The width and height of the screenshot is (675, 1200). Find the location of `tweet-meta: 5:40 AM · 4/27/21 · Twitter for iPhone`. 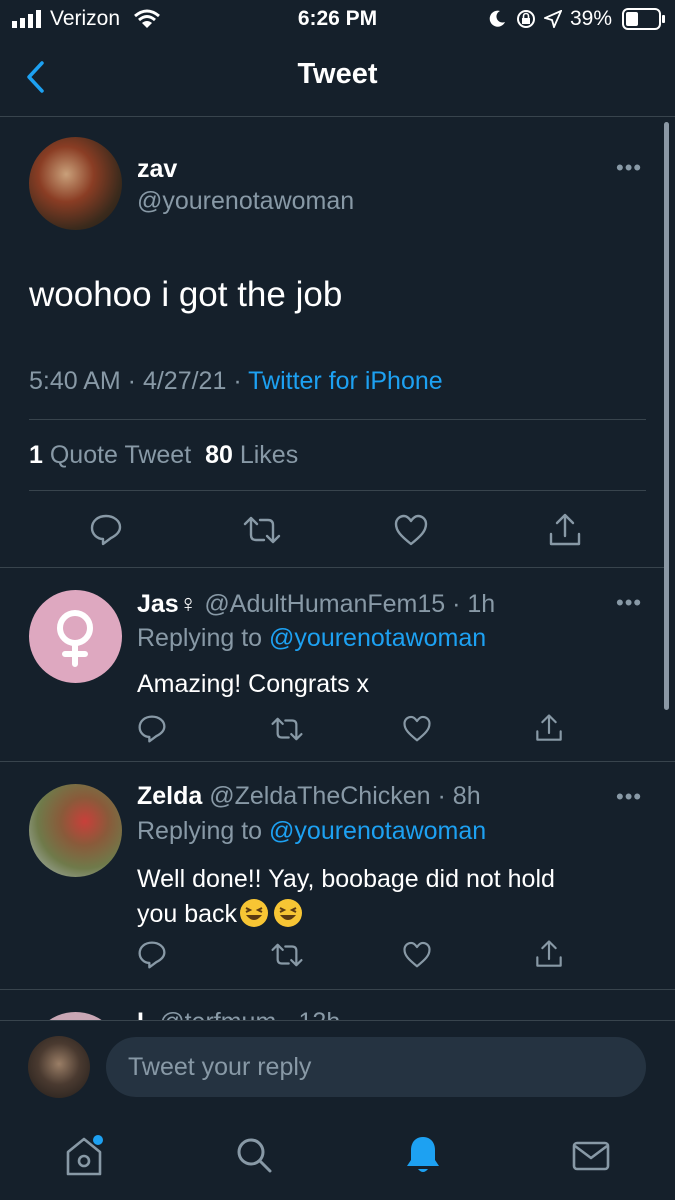

tweet-meta: 5:40 AM · 4/27/21 · Twitter for iPhone is located at coordinates (236, 381).